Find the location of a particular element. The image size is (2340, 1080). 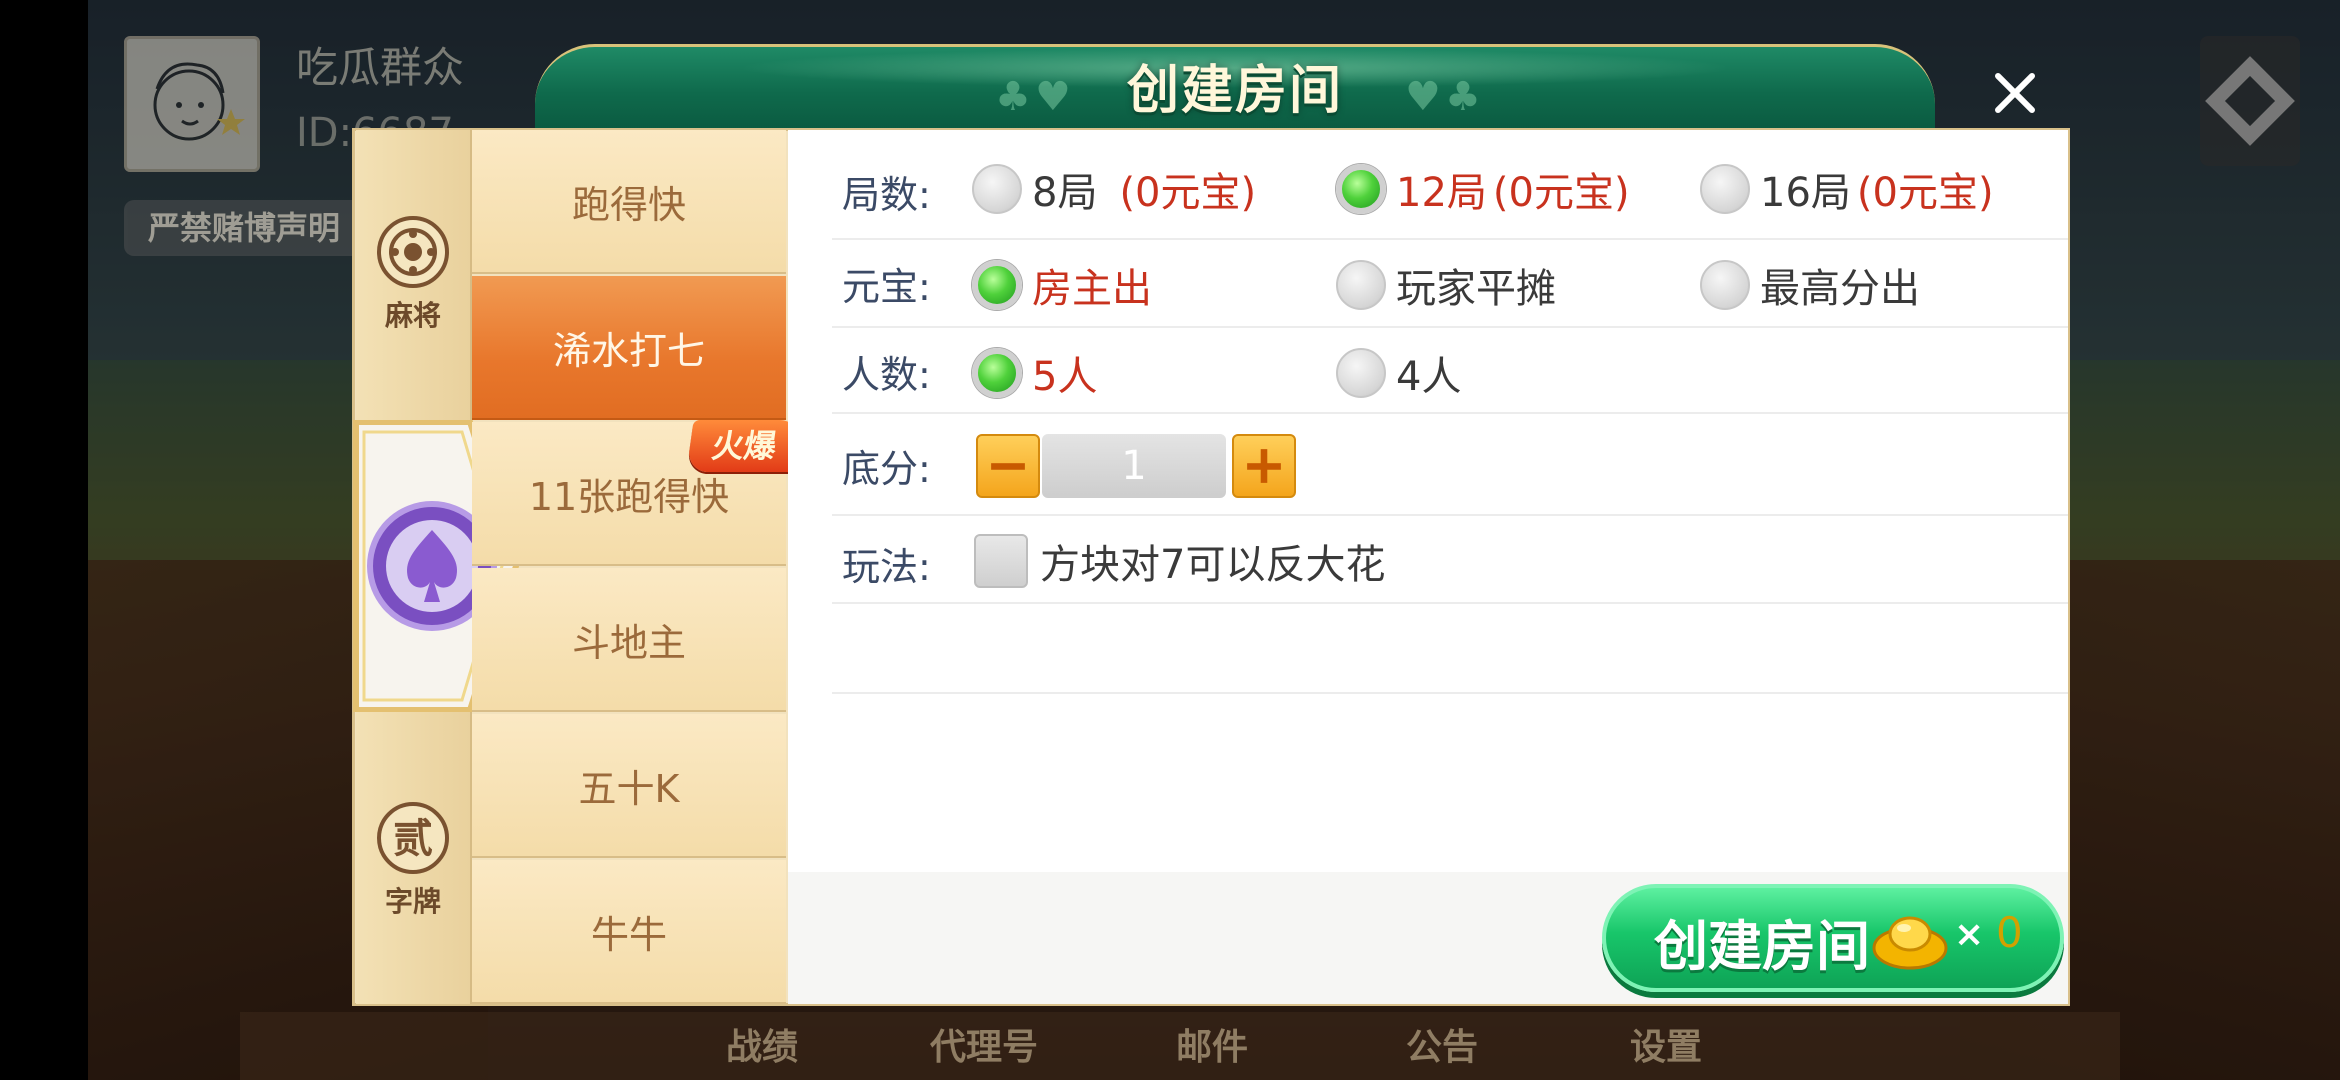

minus-icon is located at coordinates (1008, 466).